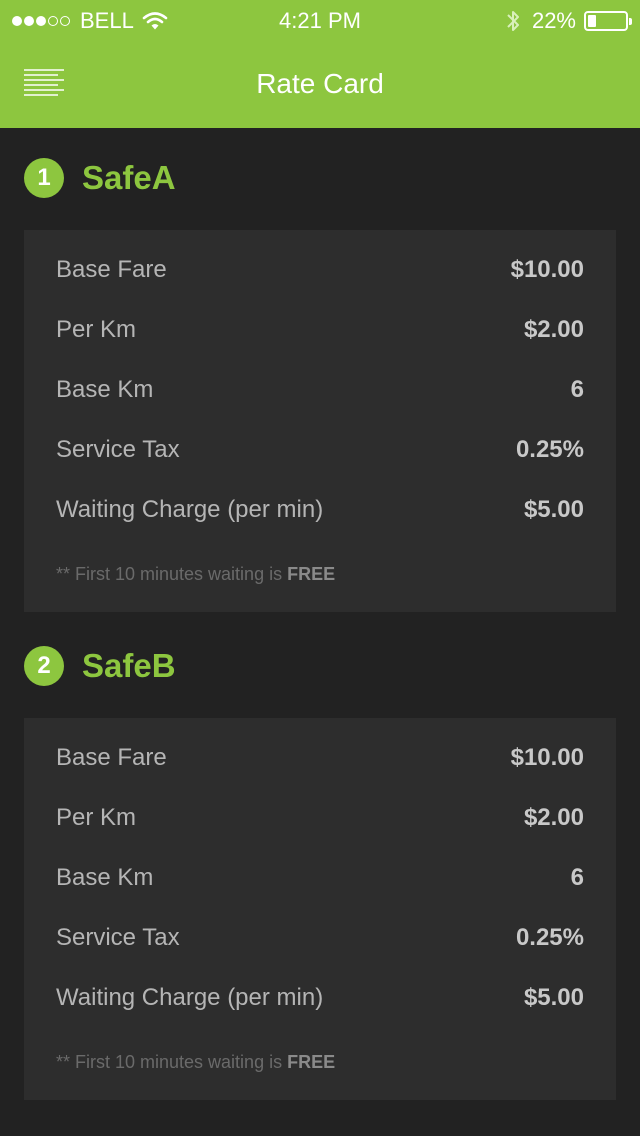 The image size is (640, 1136). What do you see at coordinates (553, 20) in the screenshot?
I see `battery-percent: 22%` at bounding box center [553, 20].